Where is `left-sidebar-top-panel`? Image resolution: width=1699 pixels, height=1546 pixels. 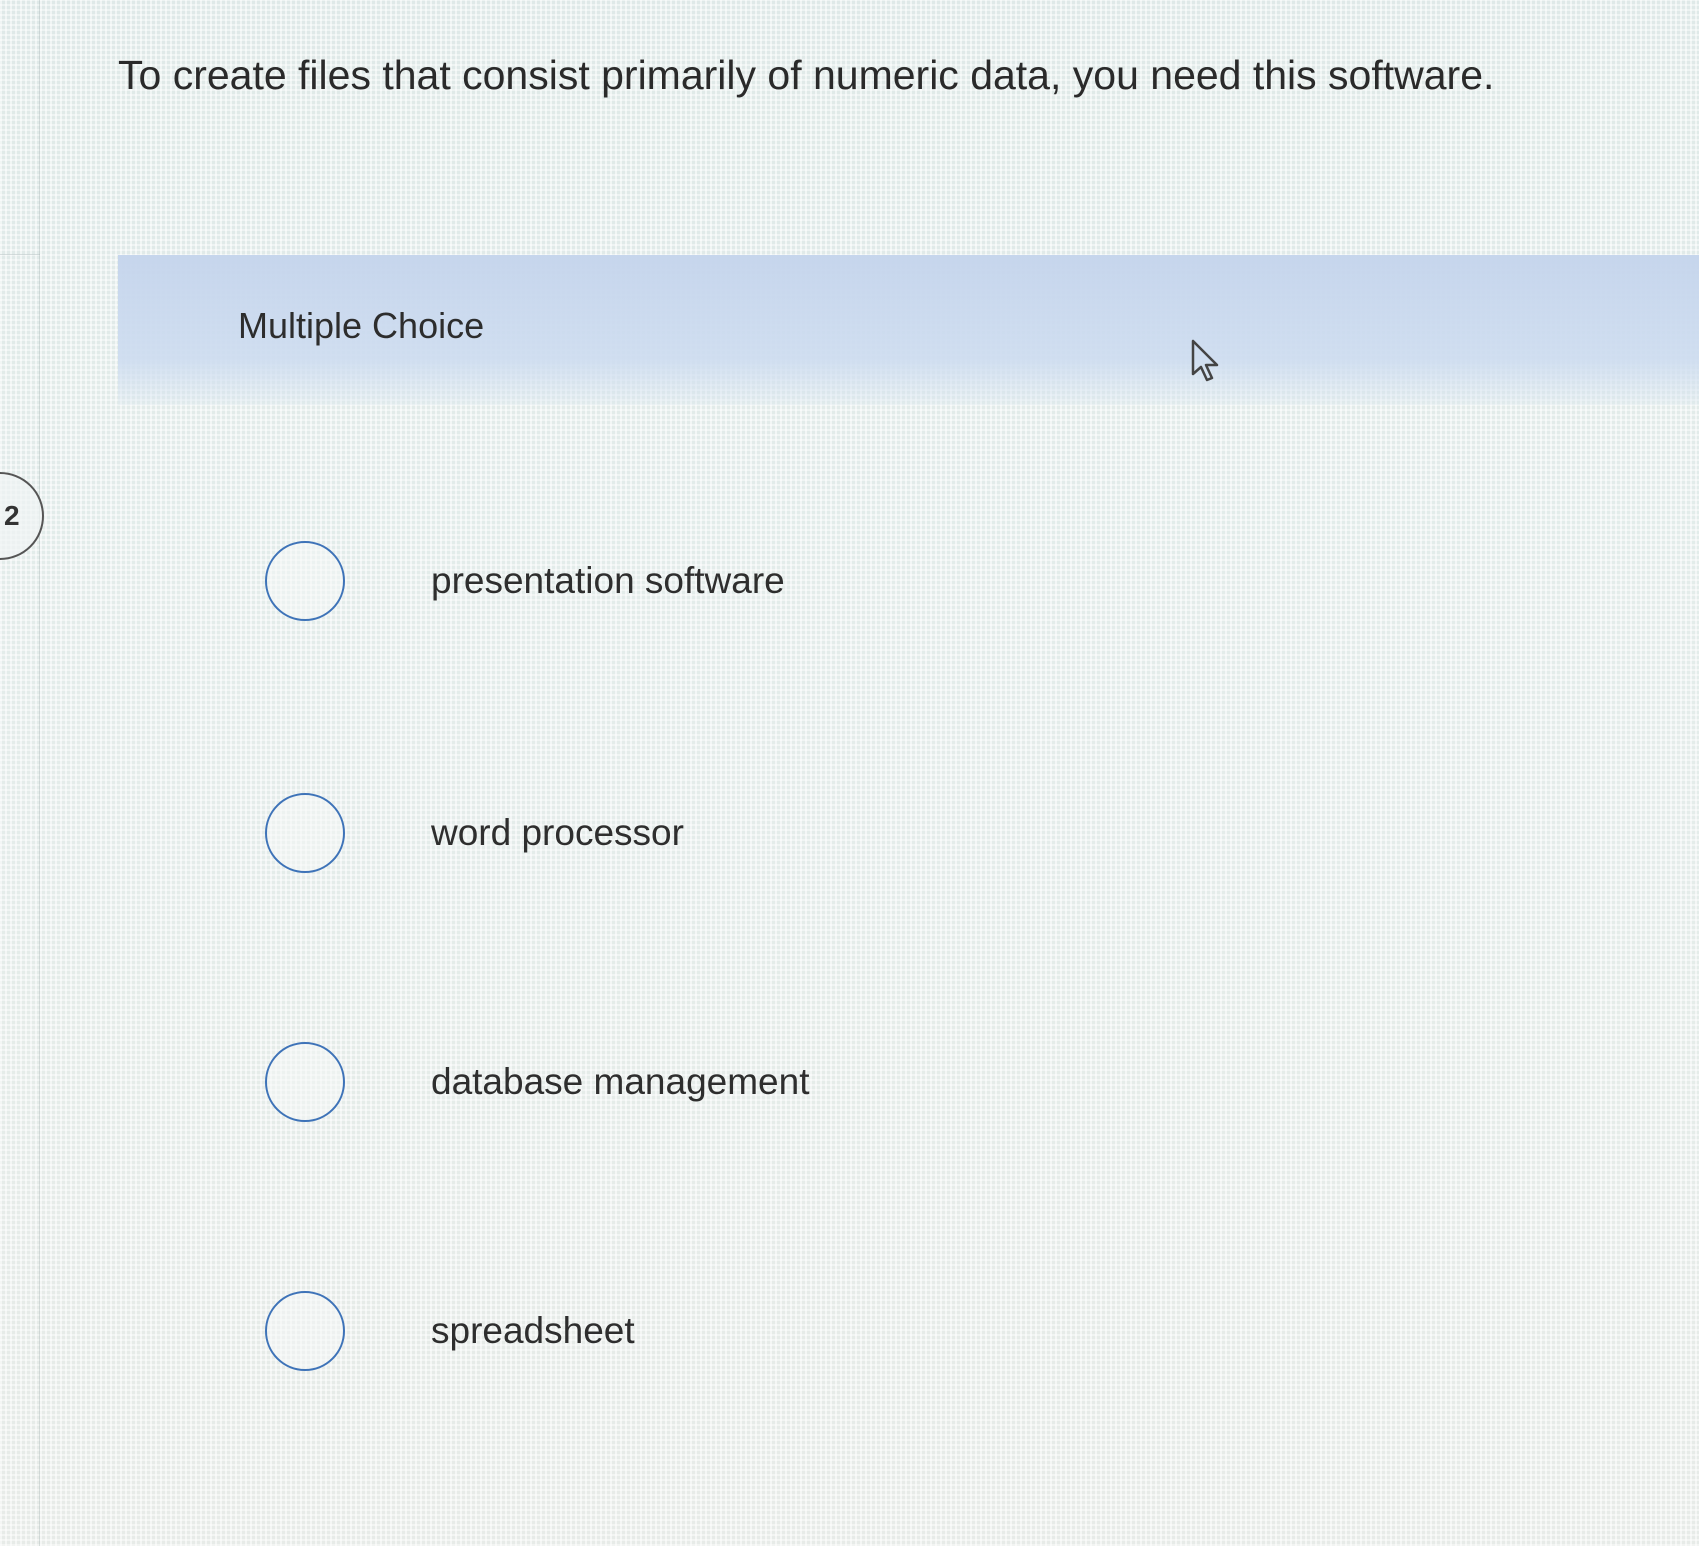 left-sidebar-top-panel is located at coordinates (20, 127).